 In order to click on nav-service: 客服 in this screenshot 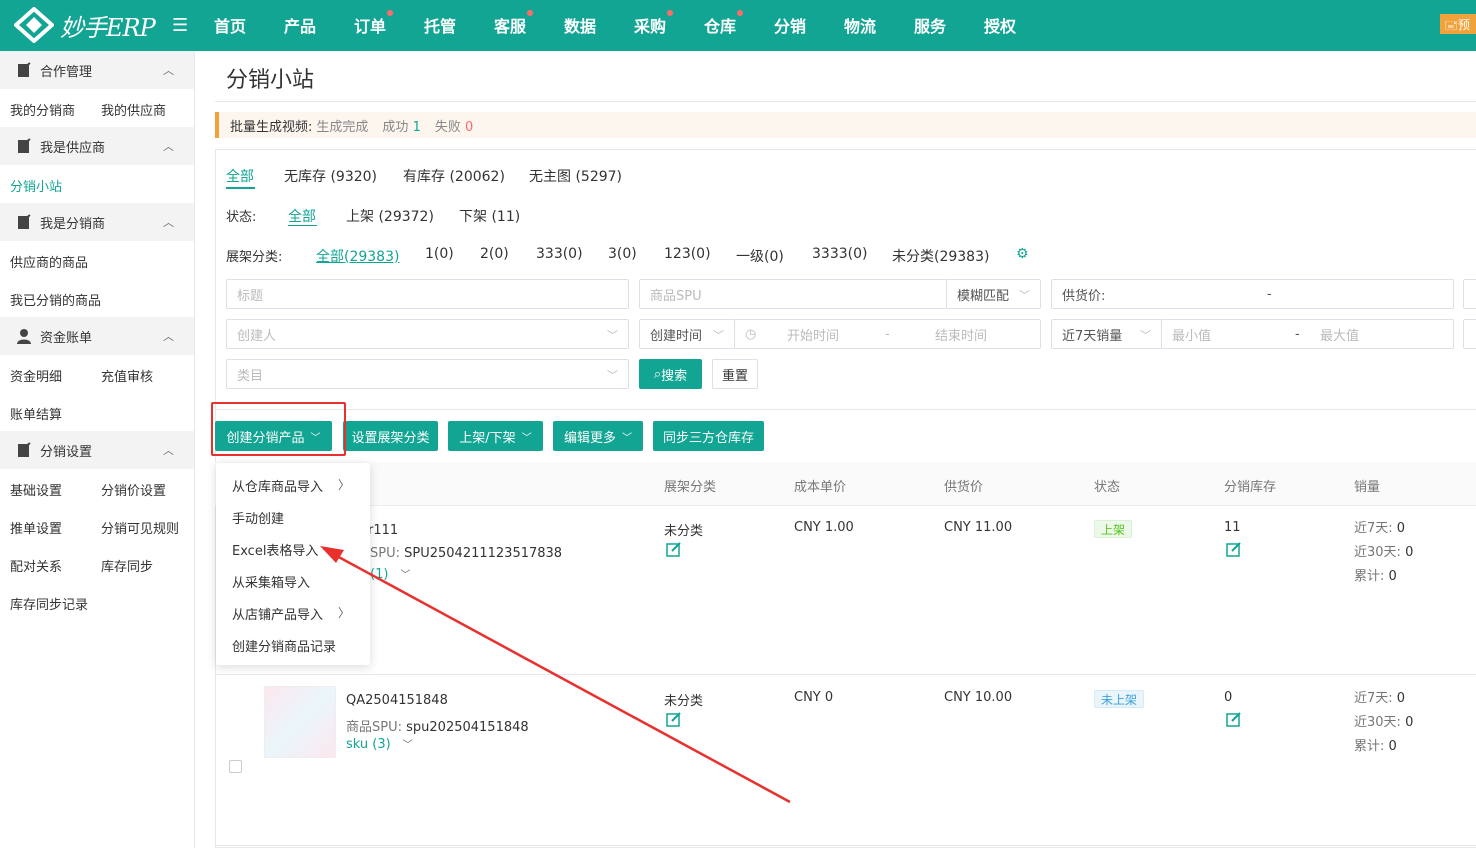, I will do `click(514, 23)`.